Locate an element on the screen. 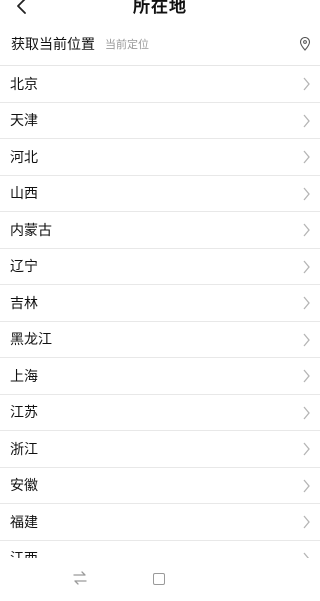 Image resolution: width=320 pixels, height=601 pixels. list-item: 江苏 is located at coordinates (160, 413).